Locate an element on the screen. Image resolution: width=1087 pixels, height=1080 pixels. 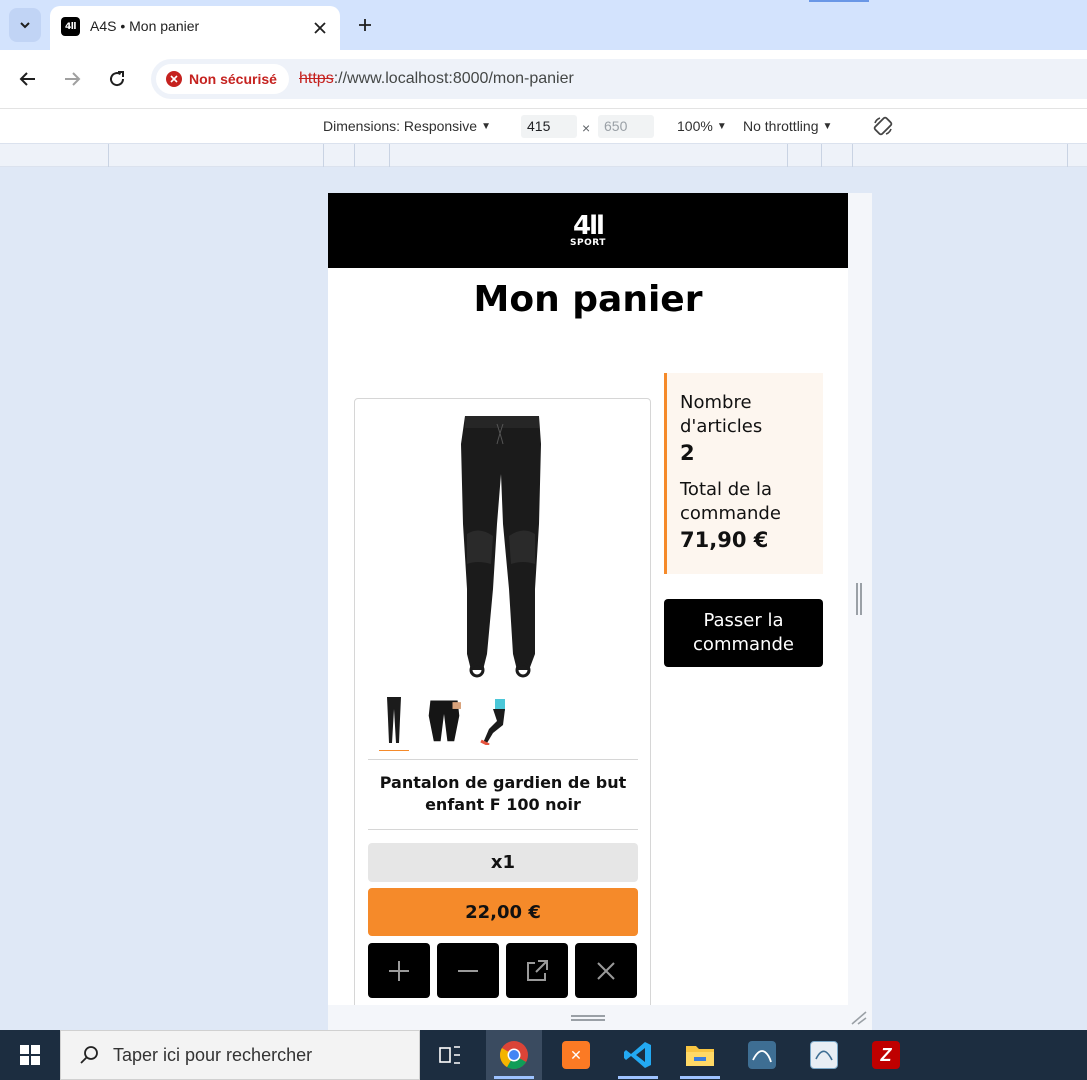
rotate-icon is located at coordinates (883, 126).